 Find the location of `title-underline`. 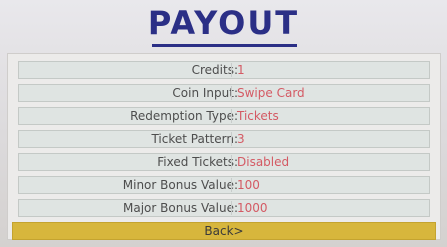

title-underline is located at coordinates (224, 45).